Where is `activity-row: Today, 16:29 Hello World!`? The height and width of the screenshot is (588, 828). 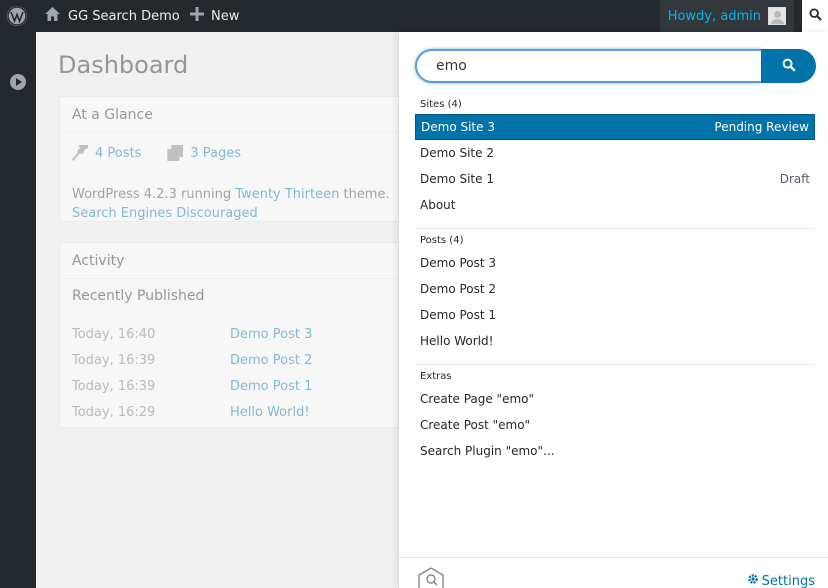 activity-row: Today, 16:29 Hello World! is located at coordinates (252, 412).